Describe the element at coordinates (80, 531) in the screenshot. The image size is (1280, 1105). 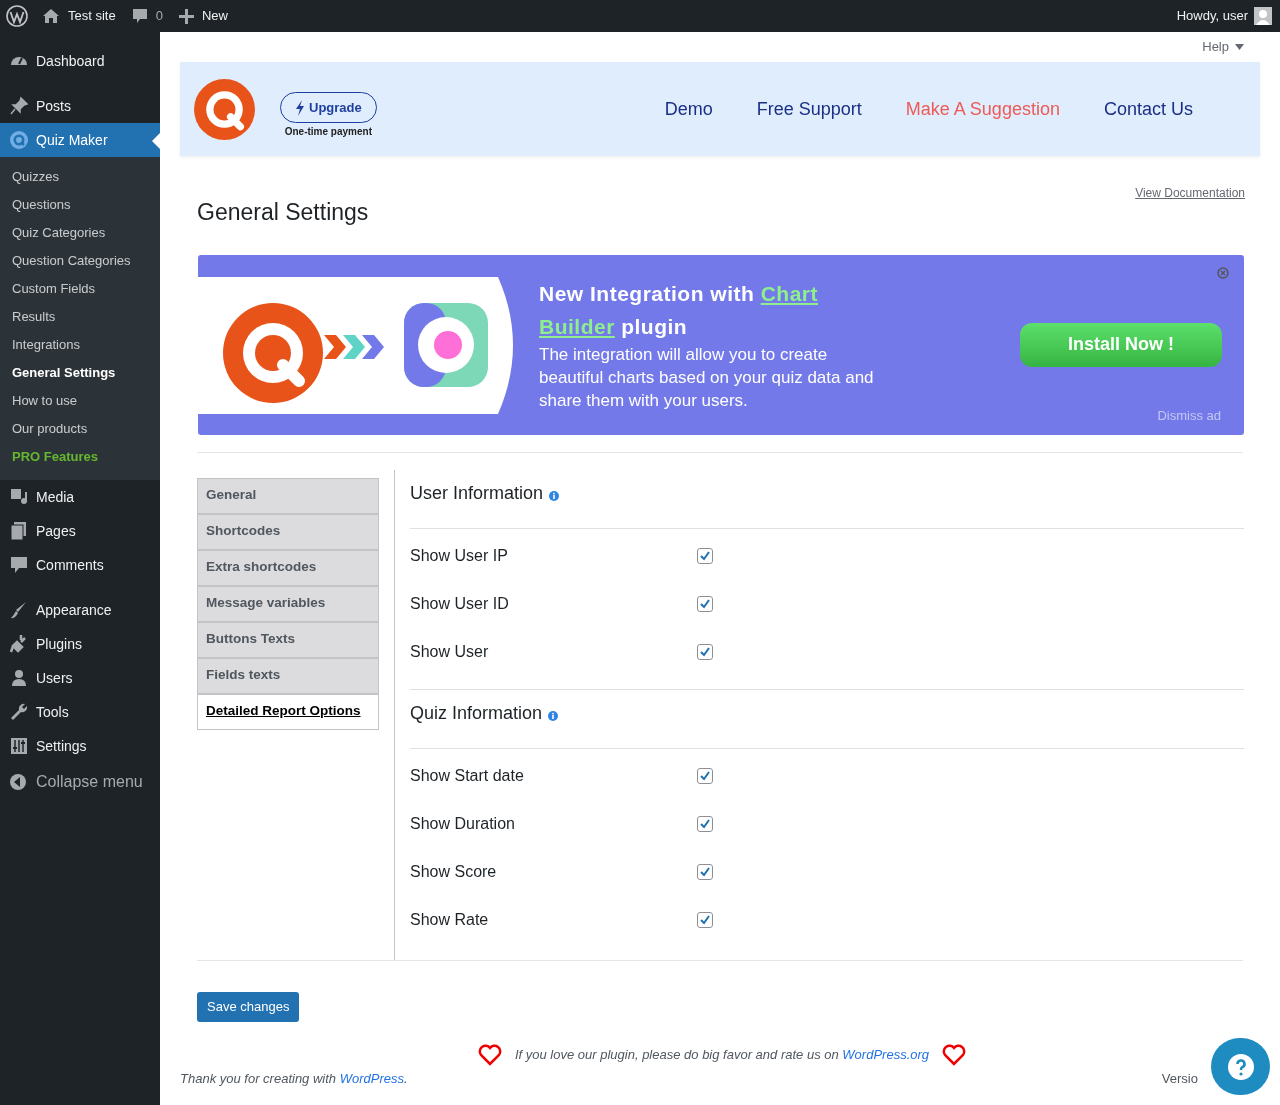
I see `sidebar-item: Pages` at that location.